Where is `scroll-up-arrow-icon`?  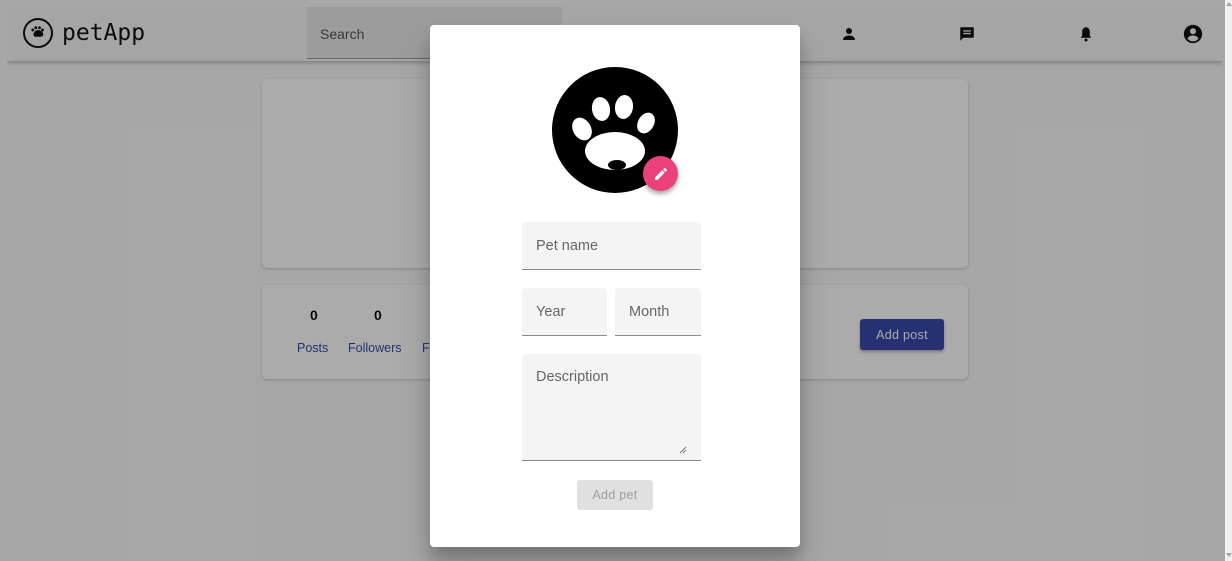 scroll-up-arrow-icon is located at coordinates (1229, 4).